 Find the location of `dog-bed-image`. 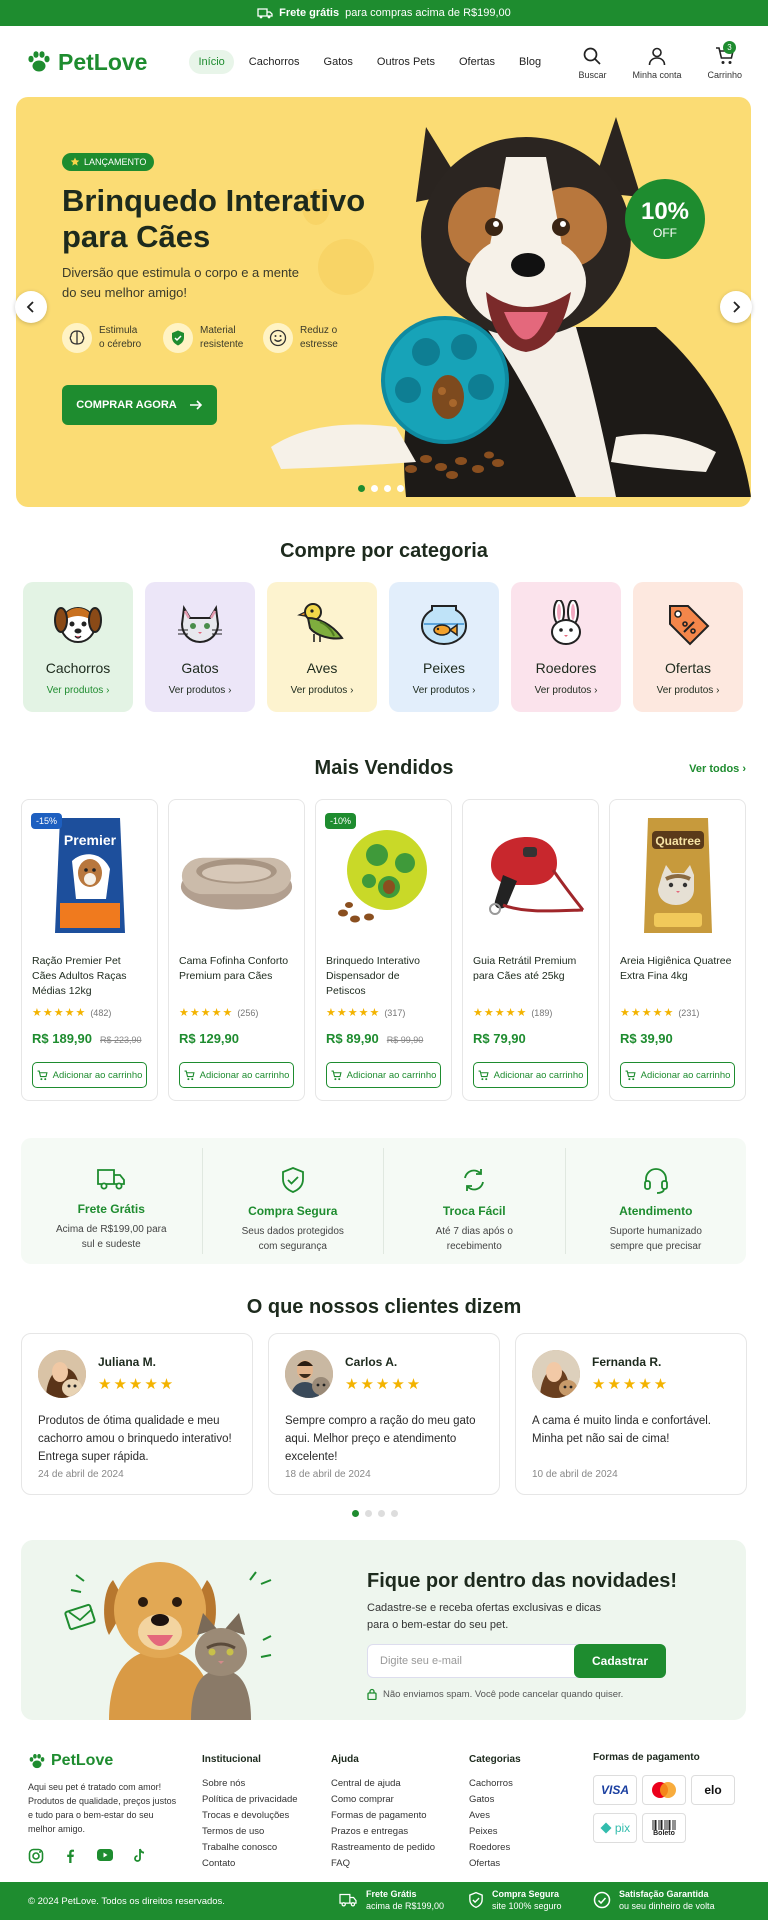

dog-bed-image is located at coordinates (236, 883).